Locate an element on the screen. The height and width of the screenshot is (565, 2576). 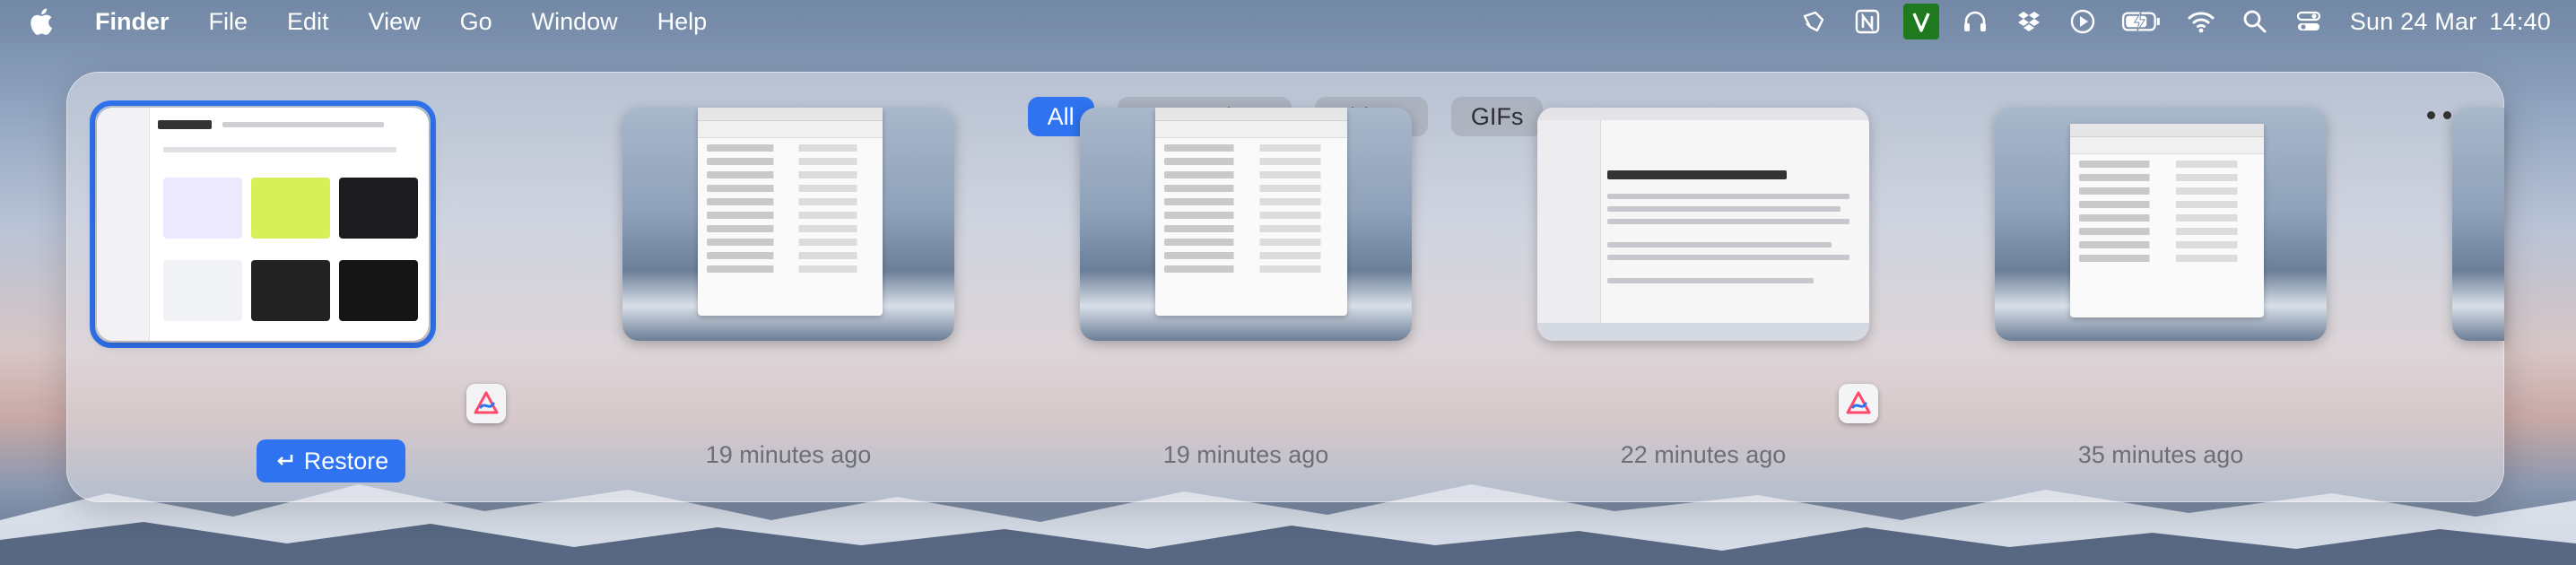
restore-label: Restore is located at coordinates (346, 460).